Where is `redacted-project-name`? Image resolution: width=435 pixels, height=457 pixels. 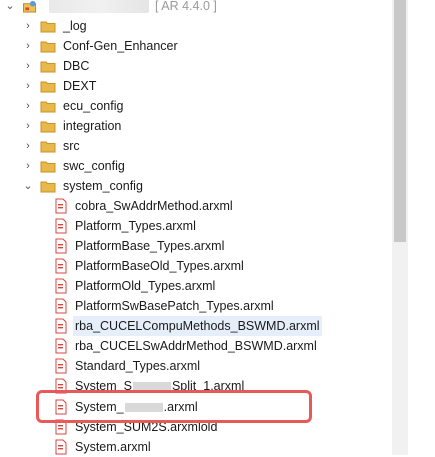
redacted-project-name is located at coordinates (99, 6).